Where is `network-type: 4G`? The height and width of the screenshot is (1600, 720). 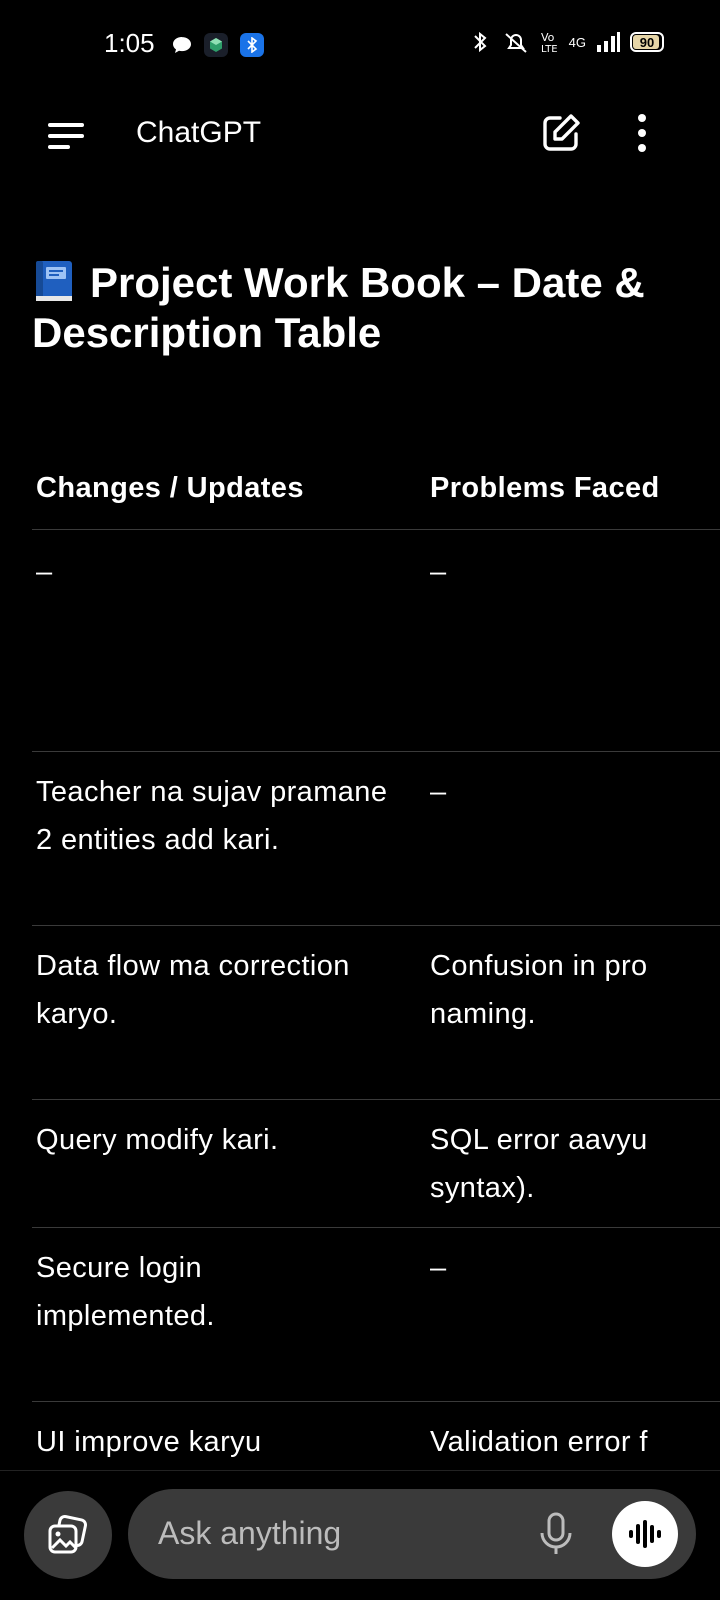
network-type: 4G is located at coordinates (577, 42).